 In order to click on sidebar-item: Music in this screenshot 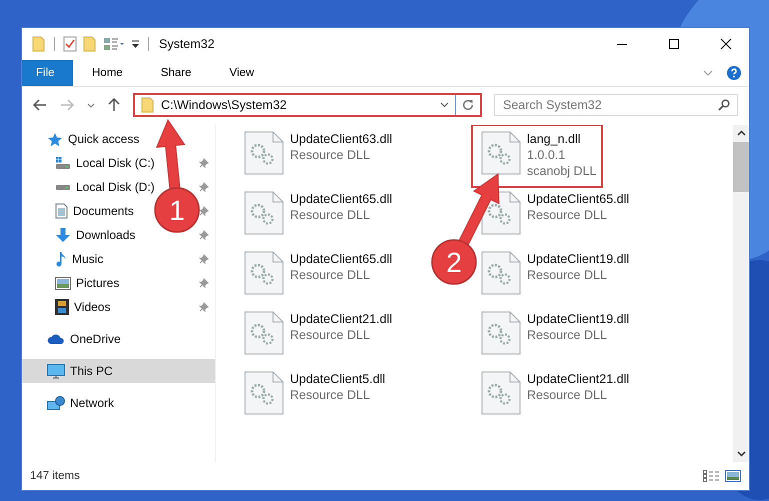, I will do `click(79, 259)`.